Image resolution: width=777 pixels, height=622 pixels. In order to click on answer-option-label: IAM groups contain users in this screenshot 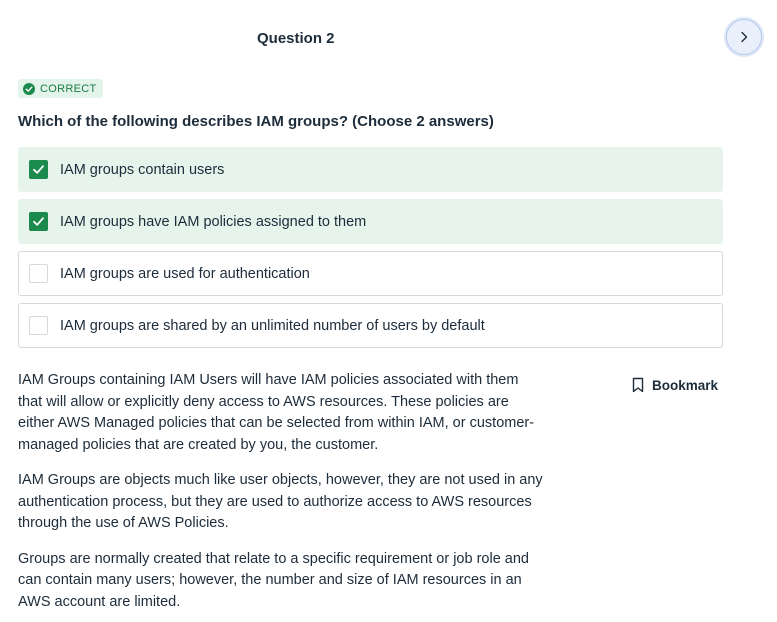, I will do `click(142, 169)`.